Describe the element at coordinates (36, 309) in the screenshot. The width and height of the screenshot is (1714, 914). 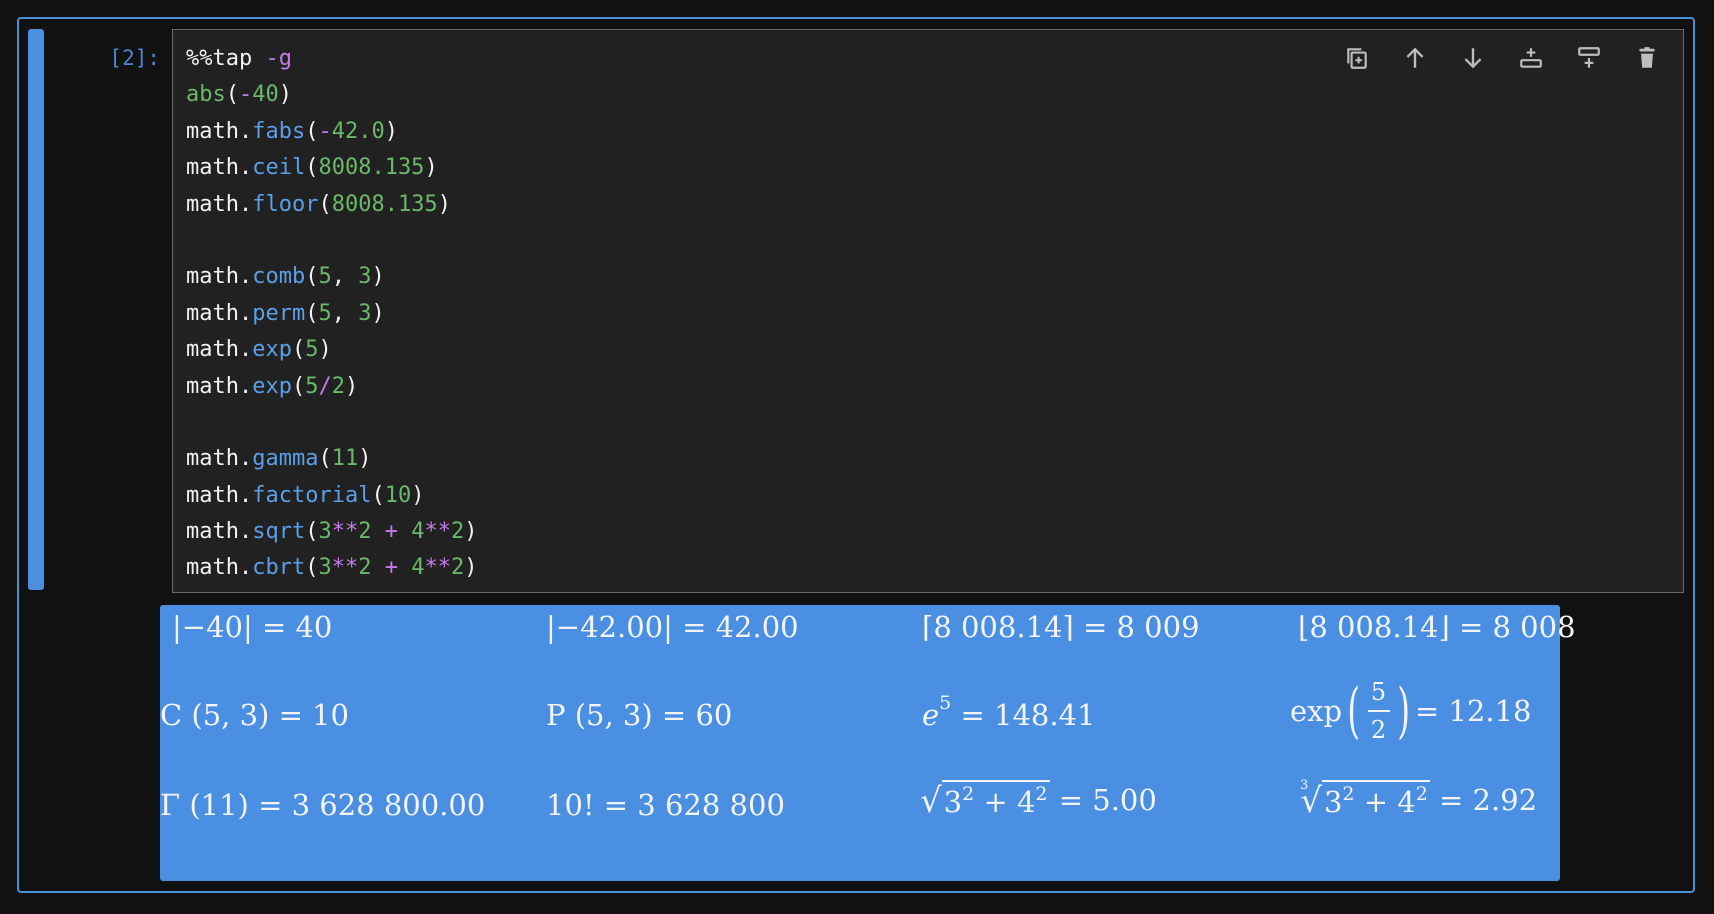
I see `input-collapser` at that location.